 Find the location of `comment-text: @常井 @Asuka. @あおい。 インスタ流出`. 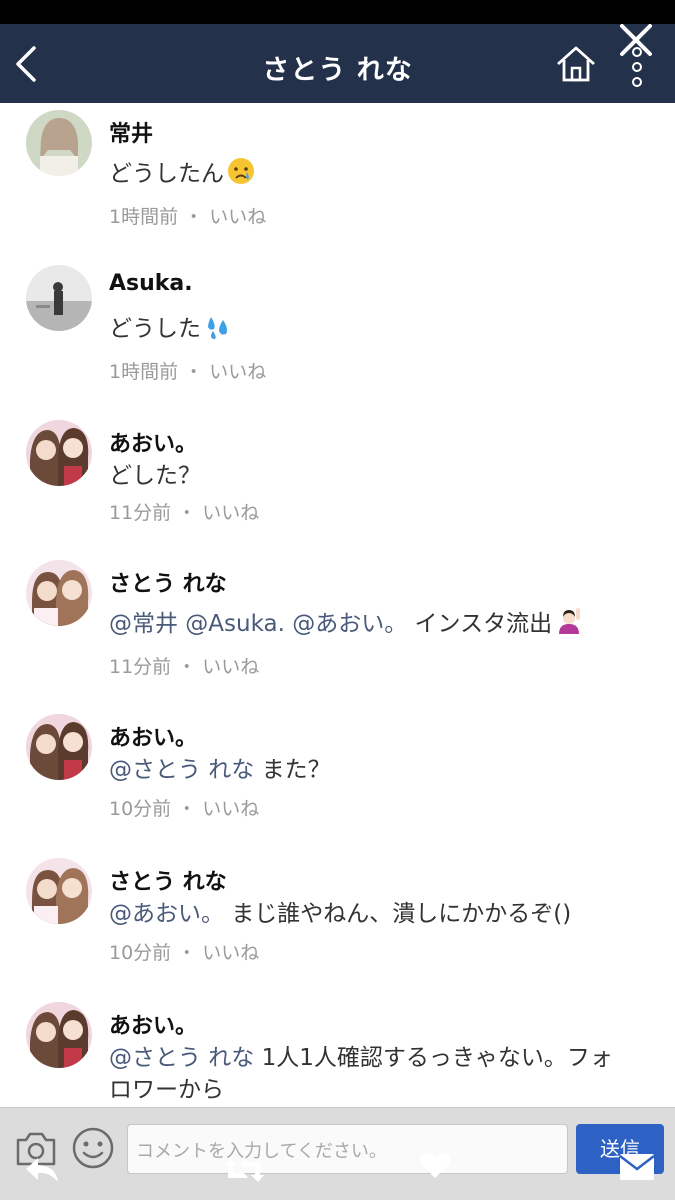

comment-text: @常井 @Asuka. @あおい。 インスタ流出 is located at coordinates (379, 623).